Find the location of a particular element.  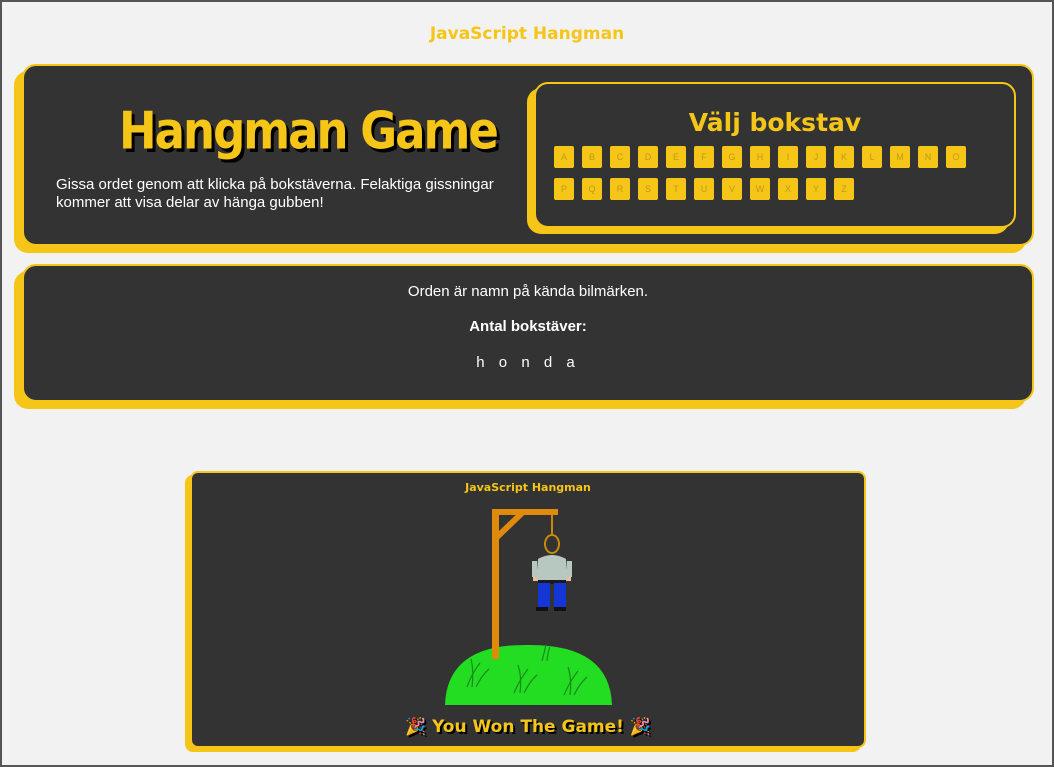

letter-button-w: W is located at coordinates (760, 189).